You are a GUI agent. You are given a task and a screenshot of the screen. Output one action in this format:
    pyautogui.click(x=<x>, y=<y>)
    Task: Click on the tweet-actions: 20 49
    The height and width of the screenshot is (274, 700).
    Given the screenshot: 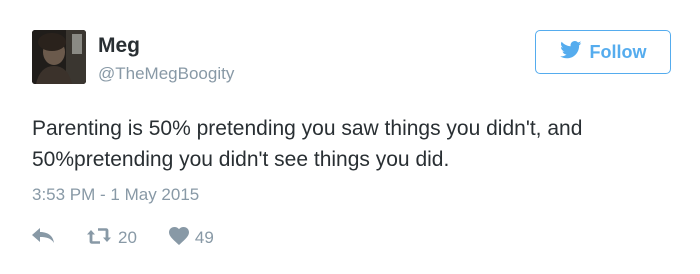 What is the action you would take?
    pyautogui.click(x=123, y=238)
    